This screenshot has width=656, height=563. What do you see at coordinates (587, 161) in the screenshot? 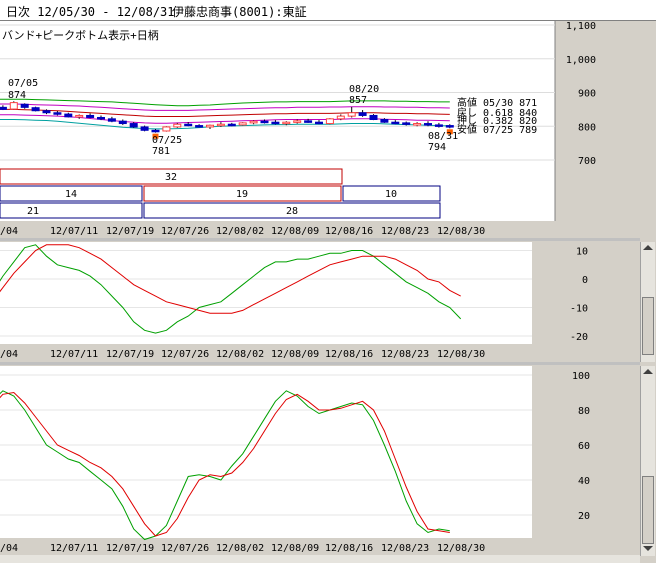
I see `y-tick-label: 700` at bounding box center [587, 161].